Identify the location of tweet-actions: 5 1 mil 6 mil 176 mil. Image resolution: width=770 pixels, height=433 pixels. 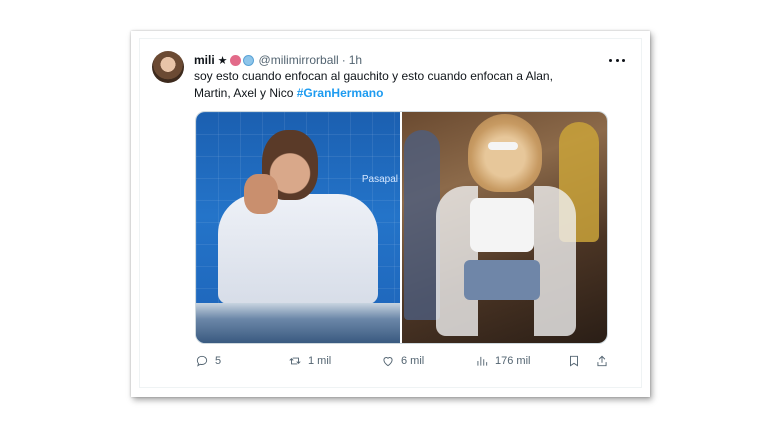
(405, 363).